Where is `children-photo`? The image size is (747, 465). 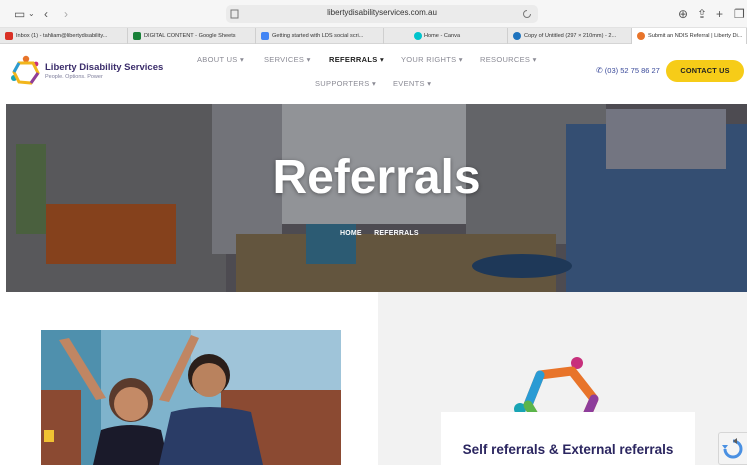 children-photo is located at coordinates (191, 397).